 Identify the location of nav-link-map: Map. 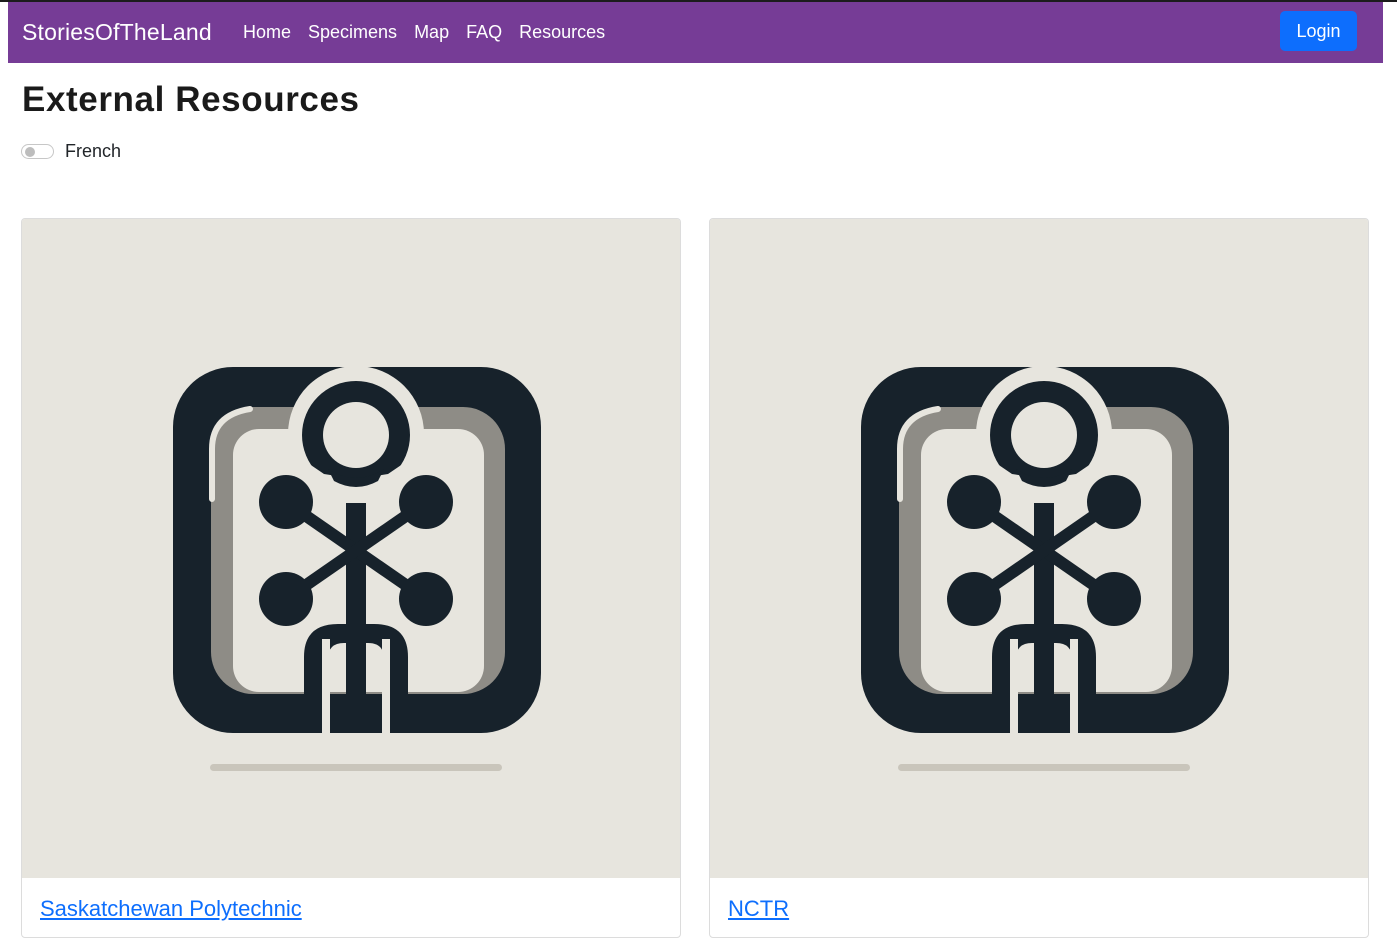
(431, 32).